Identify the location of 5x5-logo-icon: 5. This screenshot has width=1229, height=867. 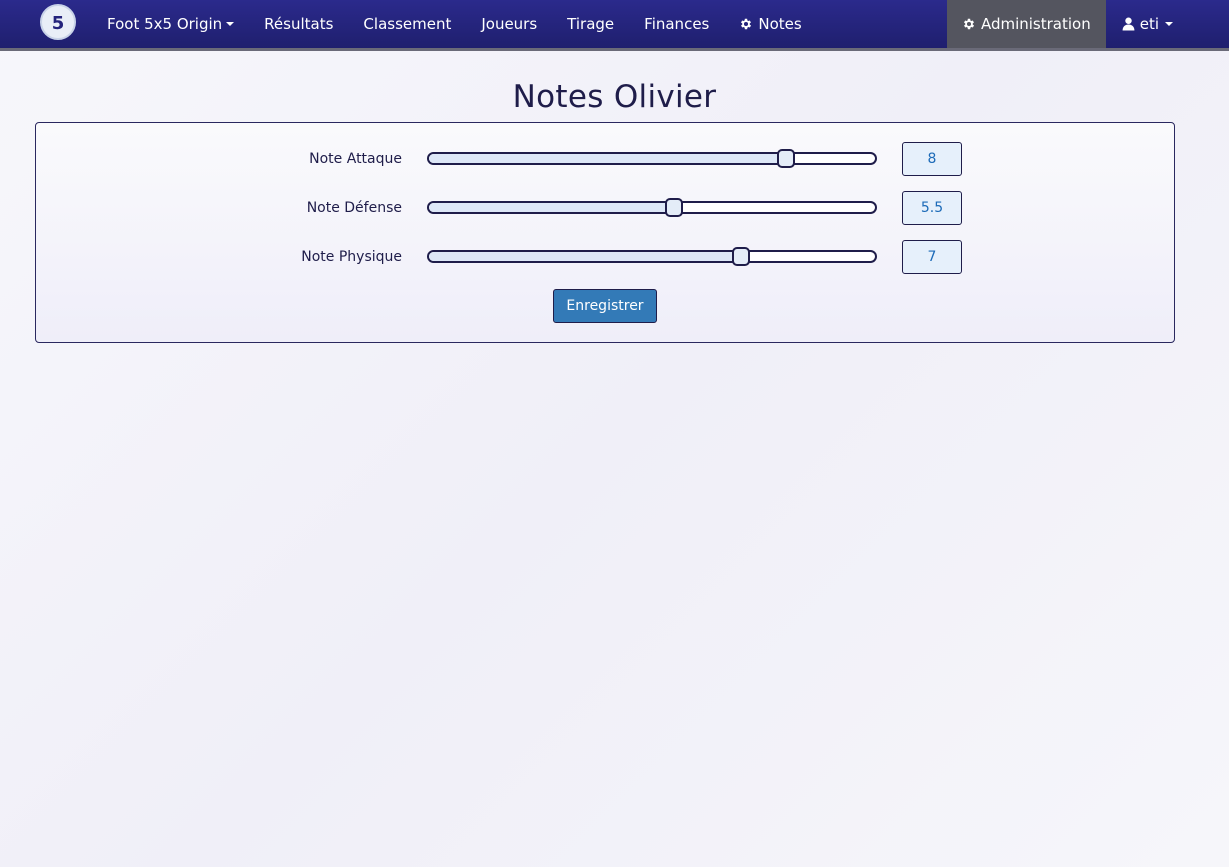
(58, 22).